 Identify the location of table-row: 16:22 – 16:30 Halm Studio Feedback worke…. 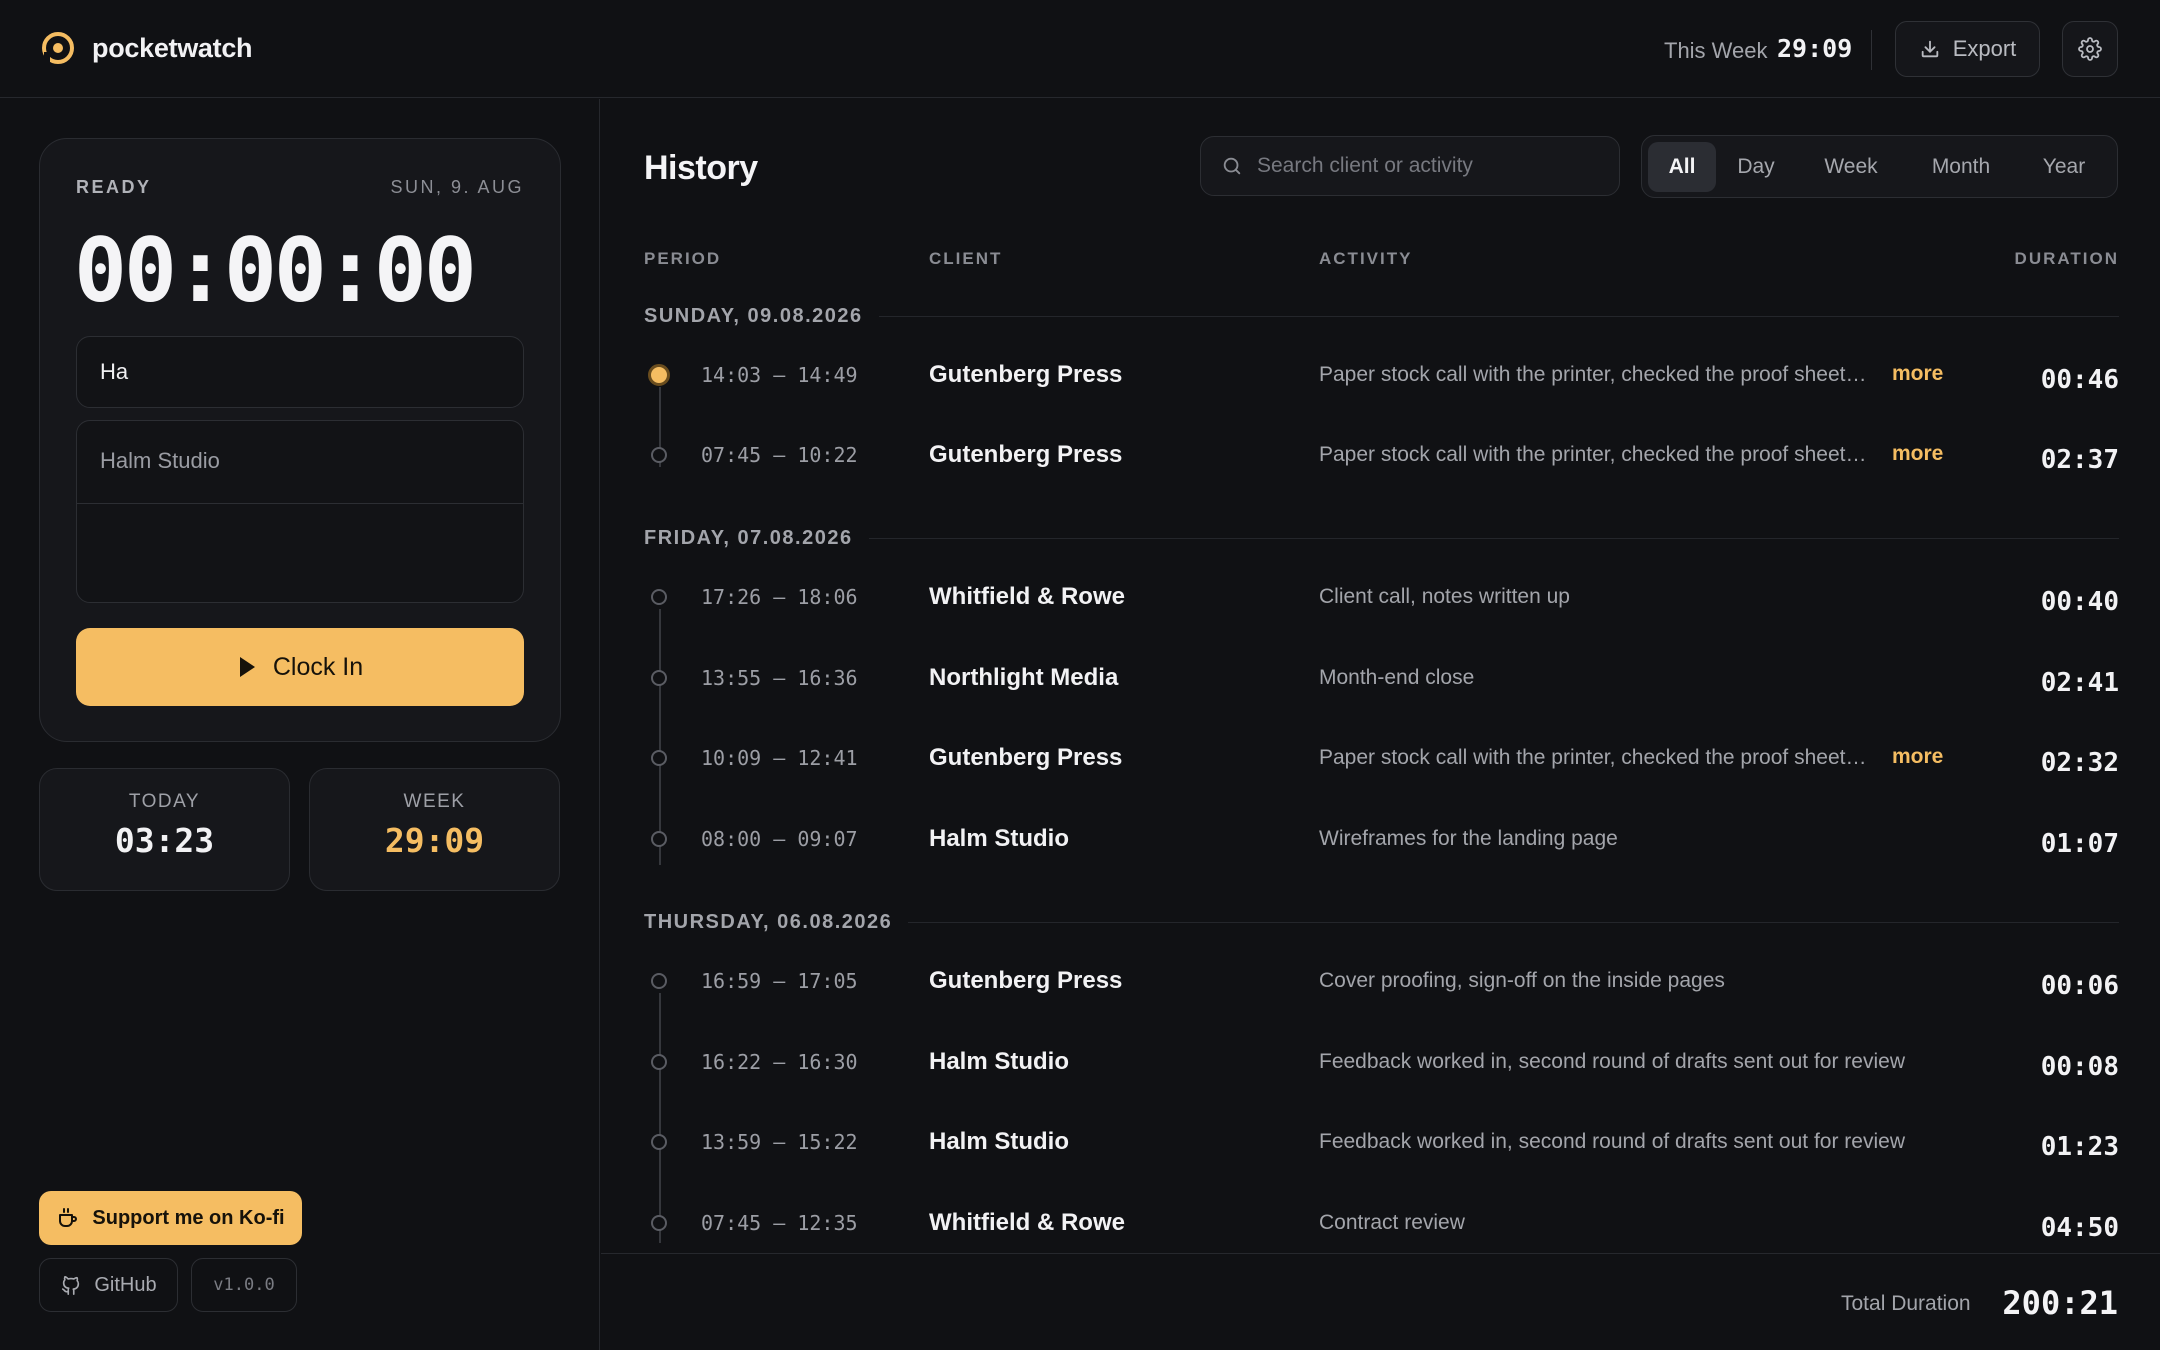
(1381, 1070).